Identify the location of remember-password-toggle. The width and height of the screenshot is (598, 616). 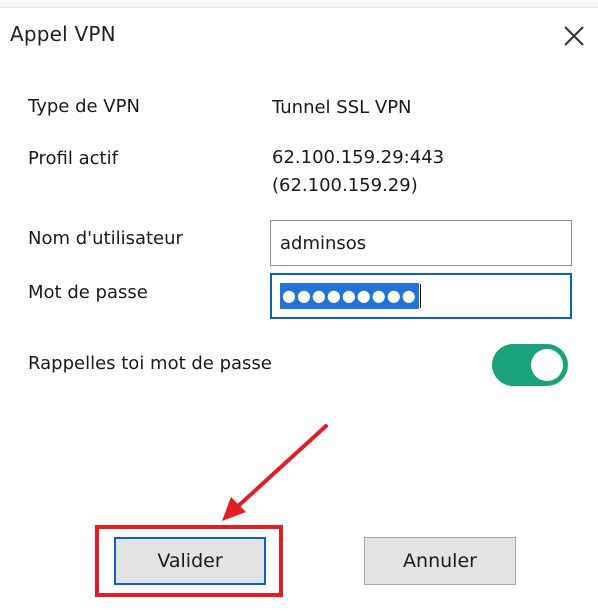
(530, 365).